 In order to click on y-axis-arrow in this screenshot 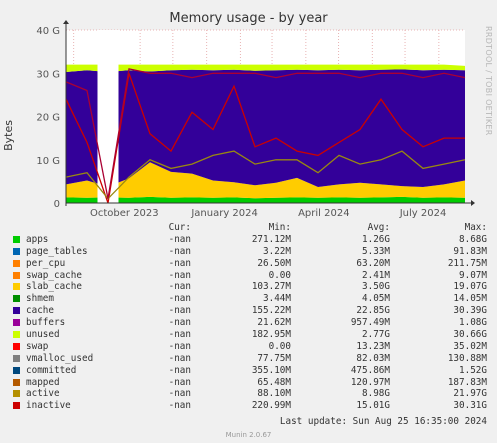, I will do `click(66, 22)`.